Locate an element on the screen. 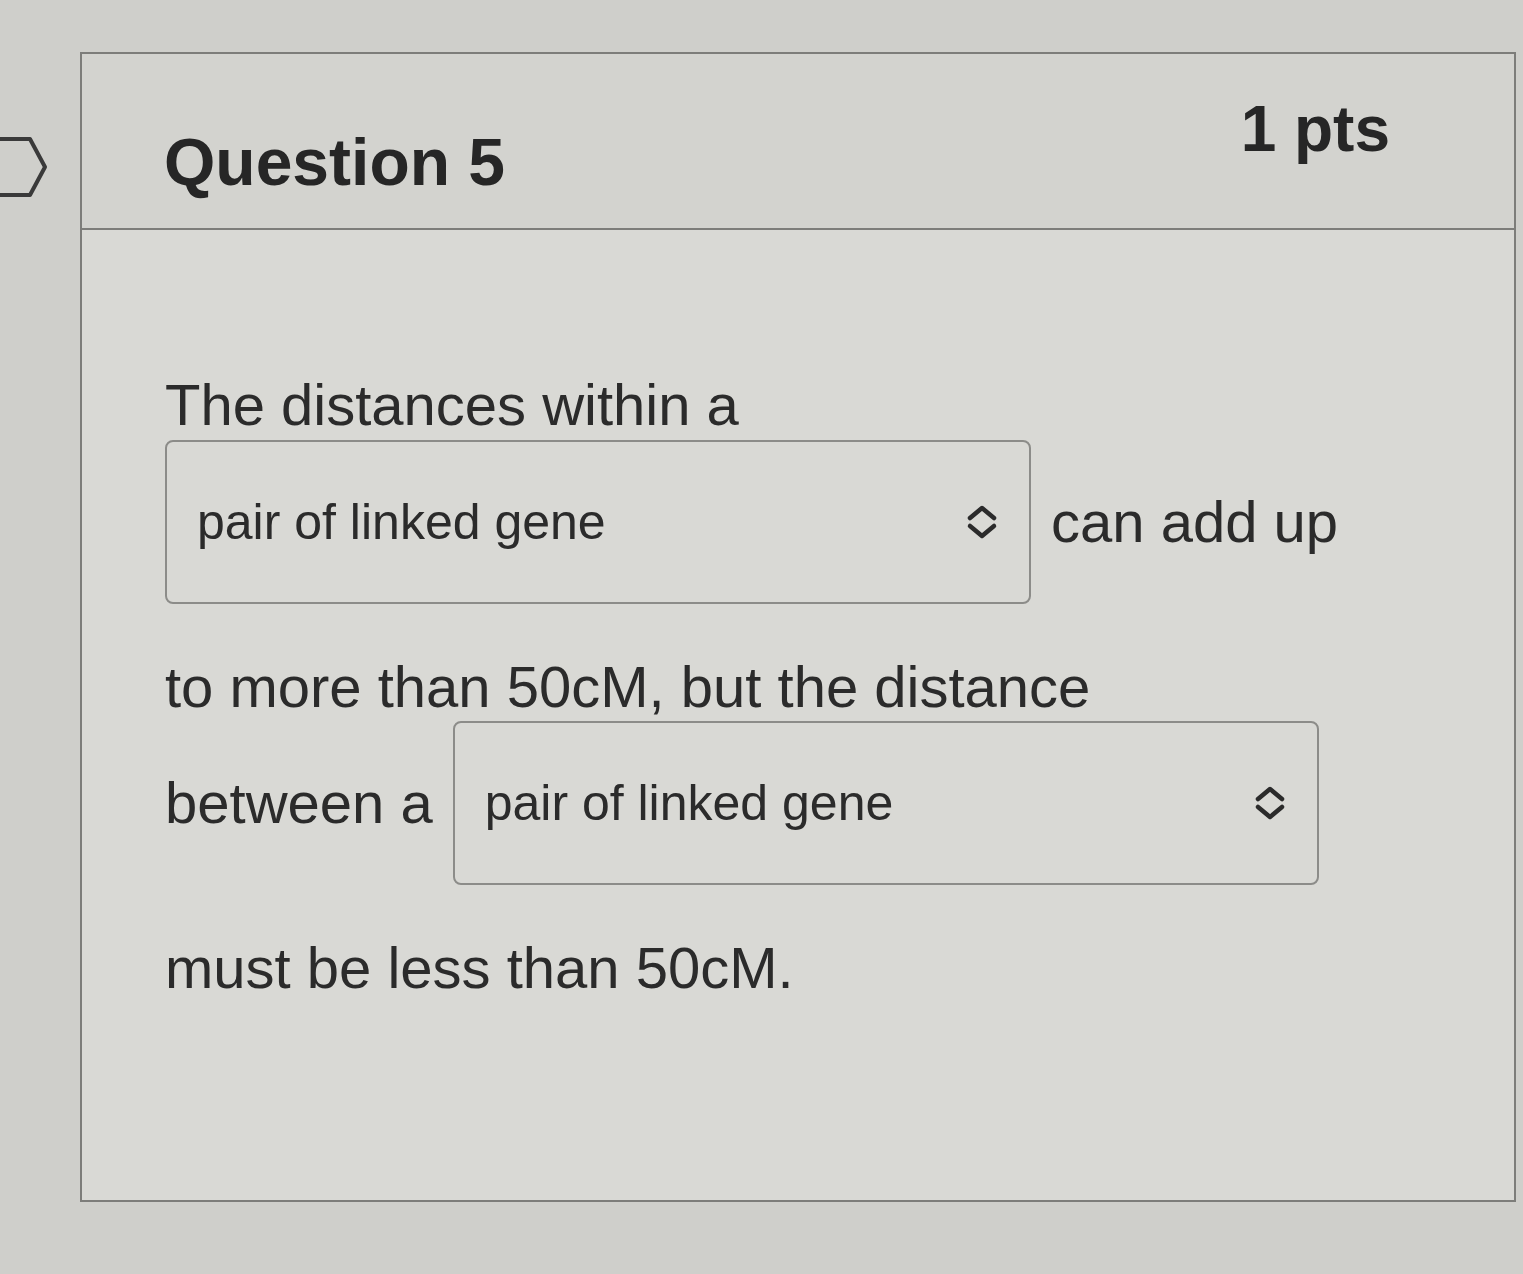  question-text: between a is located at coordinates (299, 803).